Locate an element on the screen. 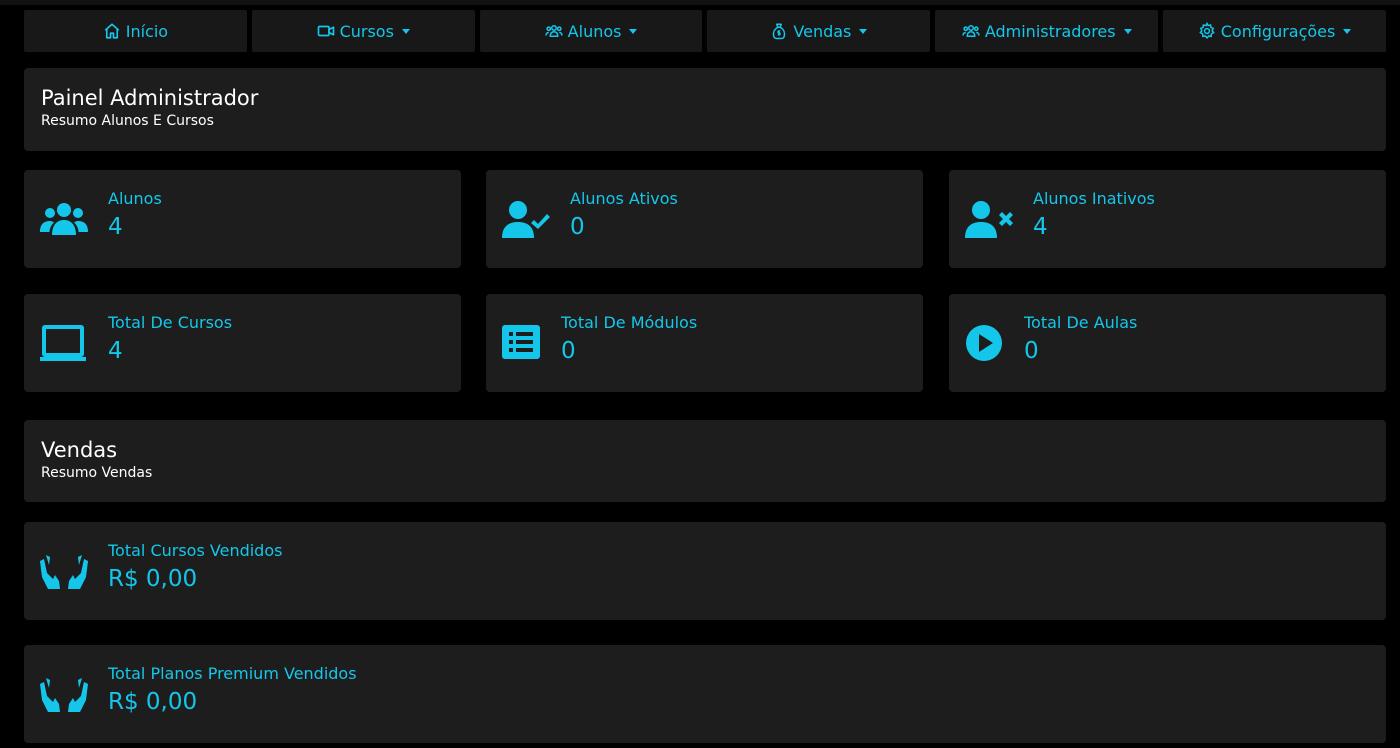 The height and width of the screenshot is (748, 1400). stat-card-alunos-inativos: Alunos Inativos 4 is located at coordinates (1167, 219).